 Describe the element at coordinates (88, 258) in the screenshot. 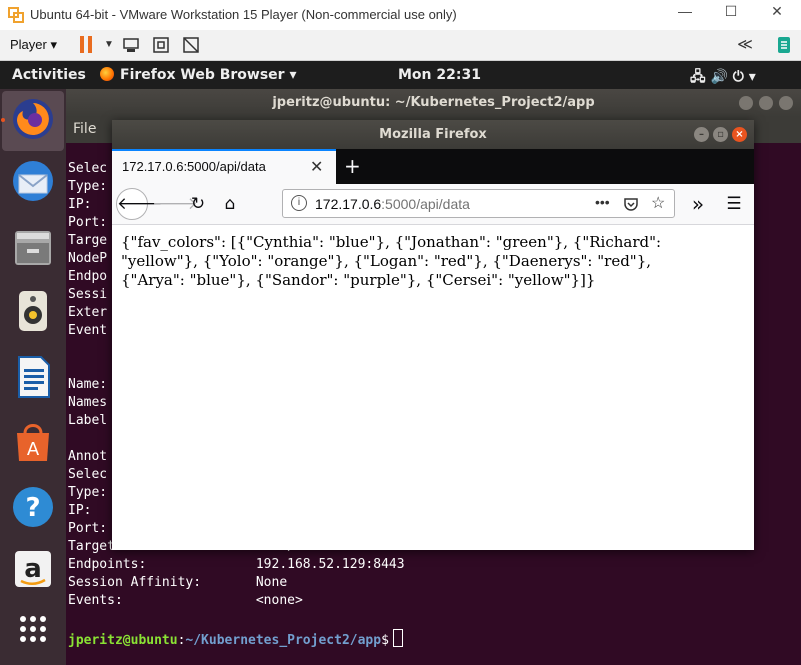

I see `terminal-line: NodeP` at that location.